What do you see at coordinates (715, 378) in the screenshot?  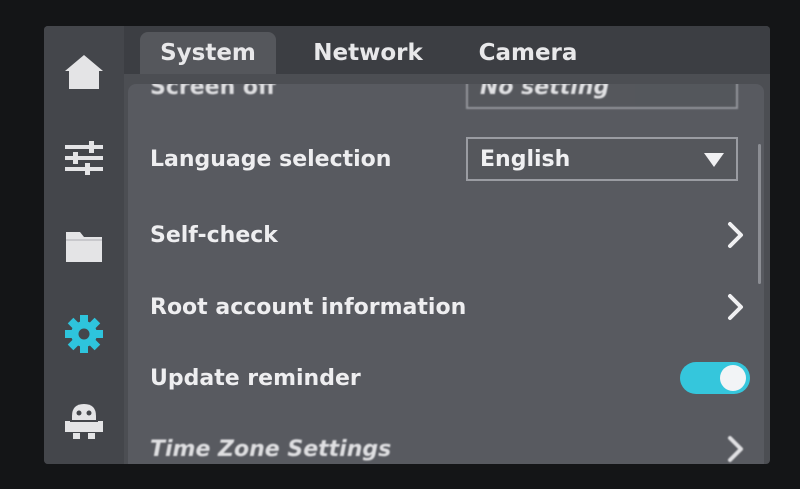 I see `update-reminder-toggle` at bounding box center [715, 378].